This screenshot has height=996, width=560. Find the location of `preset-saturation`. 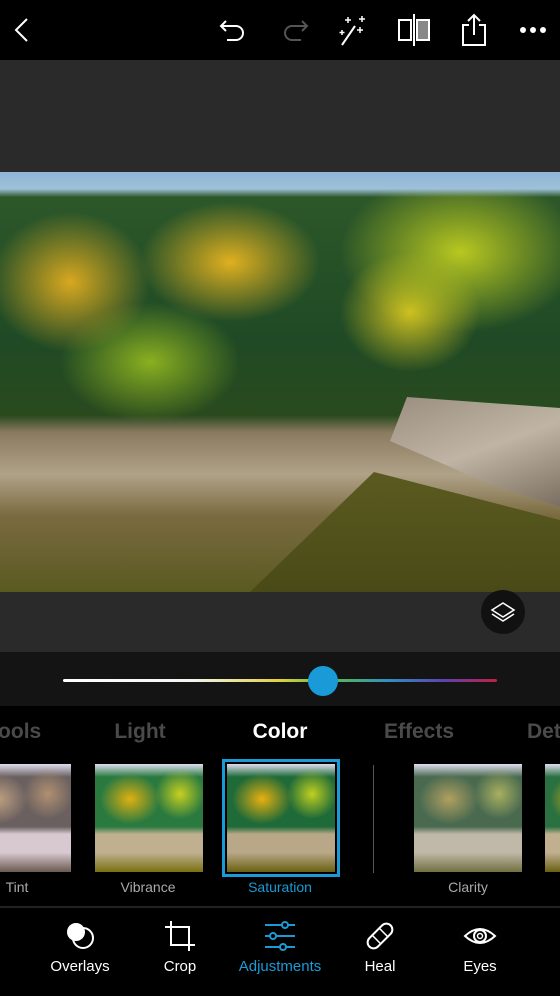

preset-saturation is located at coordinates (281, 818).